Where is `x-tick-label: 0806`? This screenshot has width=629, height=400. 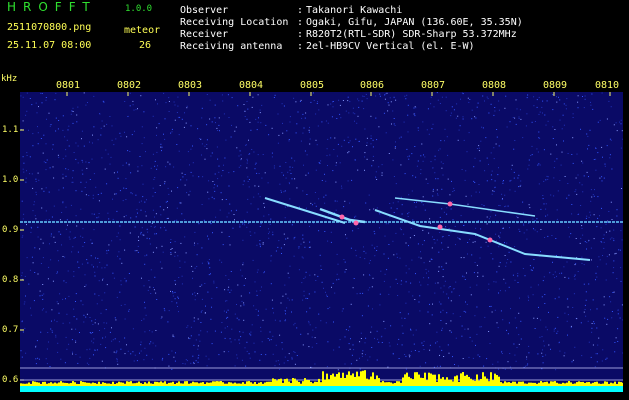 x-tick-label: 0806 is located at coordinates (372, 85).